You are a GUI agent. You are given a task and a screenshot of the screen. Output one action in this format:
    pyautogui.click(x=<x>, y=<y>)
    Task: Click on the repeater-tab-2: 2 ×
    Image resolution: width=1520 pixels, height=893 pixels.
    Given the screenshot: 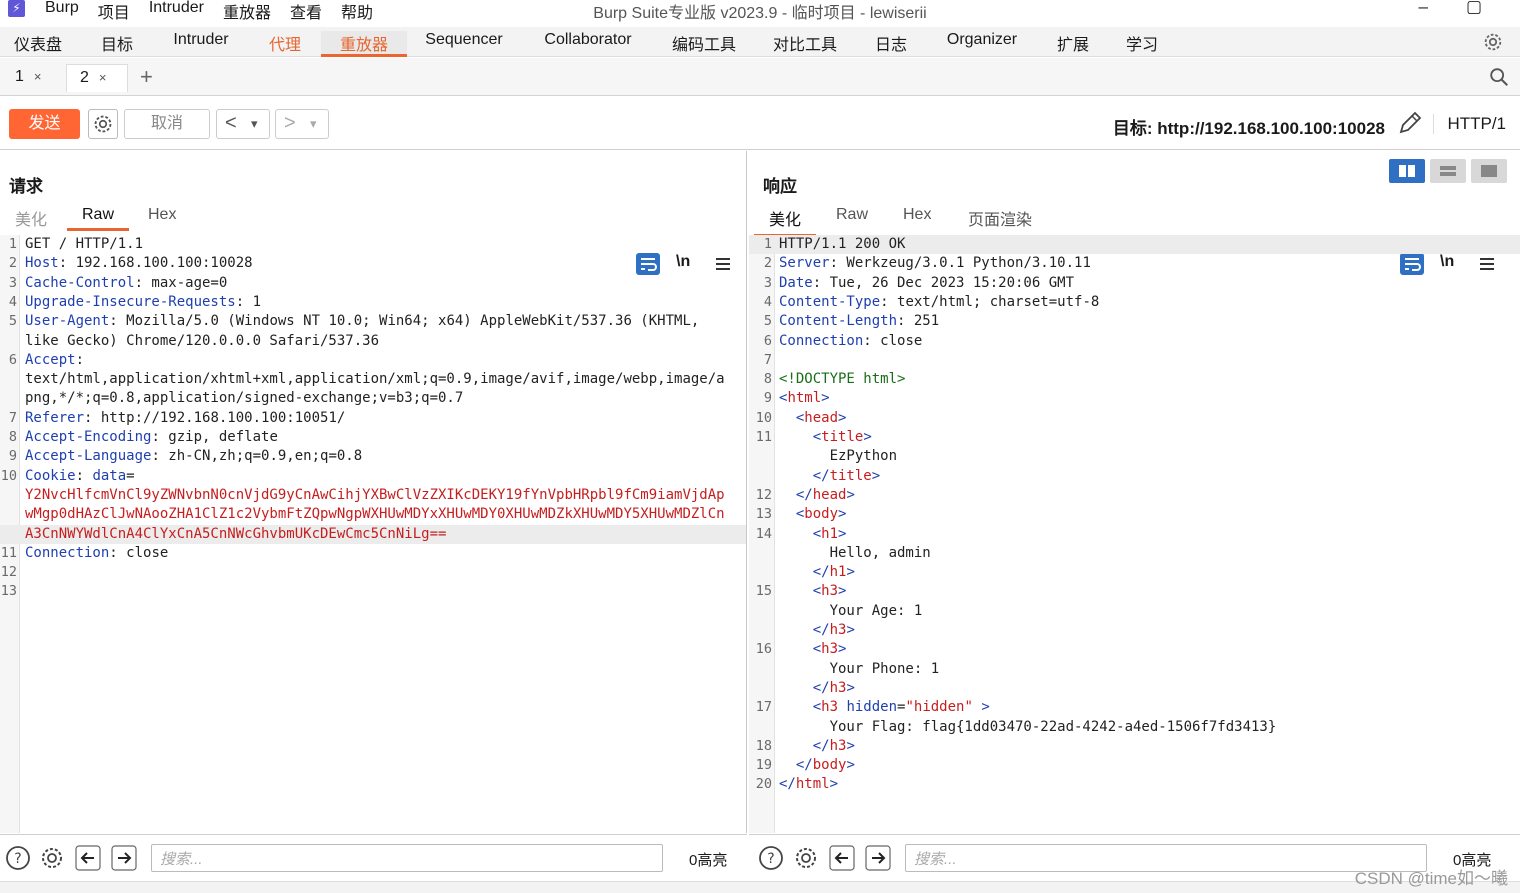 What is the action you would take?
    pyautogui.click(x=97, y=78)
    